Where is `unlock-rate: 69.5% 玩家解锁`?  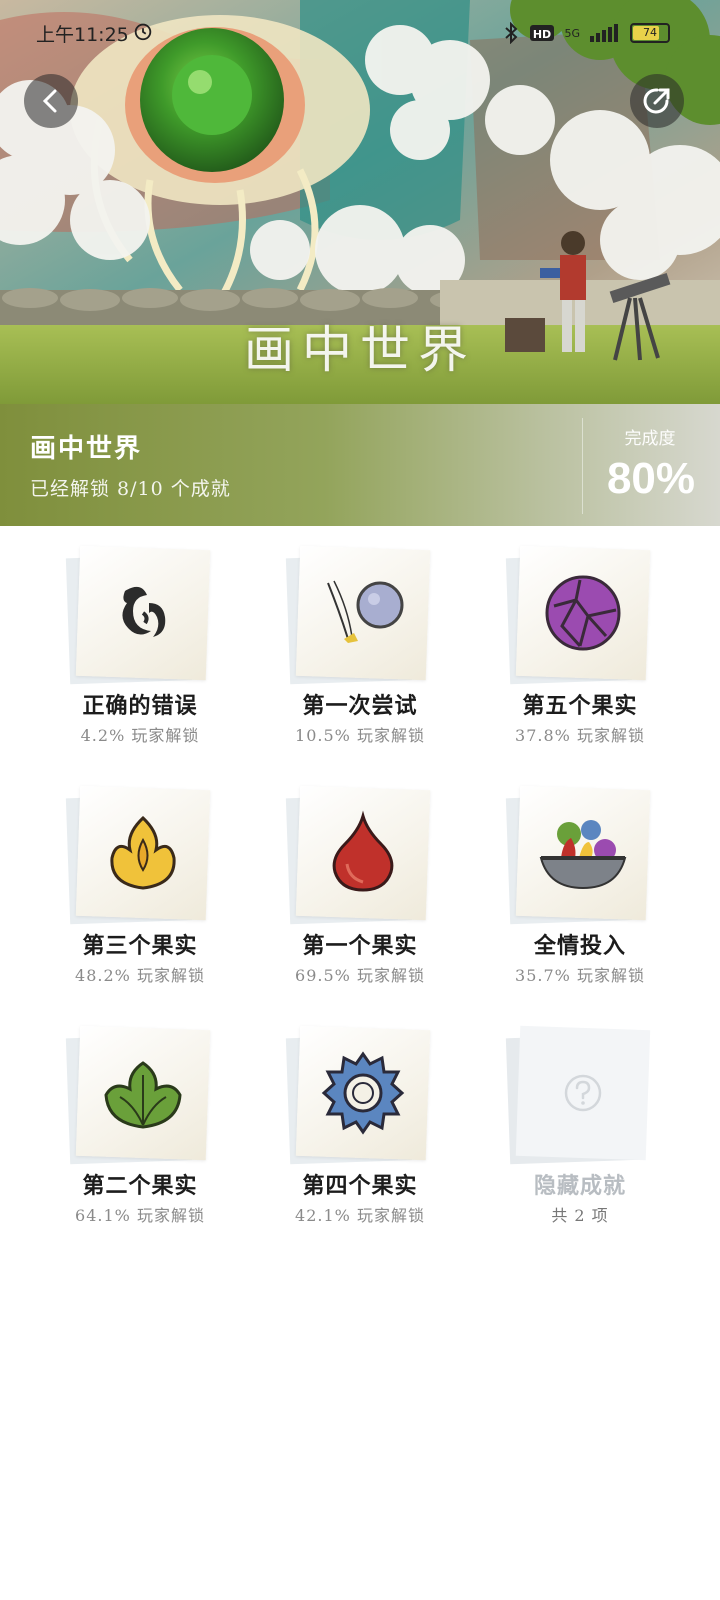 unlock-rate: 69.5% 玩家解锁 is located at coordinates (360, 975).